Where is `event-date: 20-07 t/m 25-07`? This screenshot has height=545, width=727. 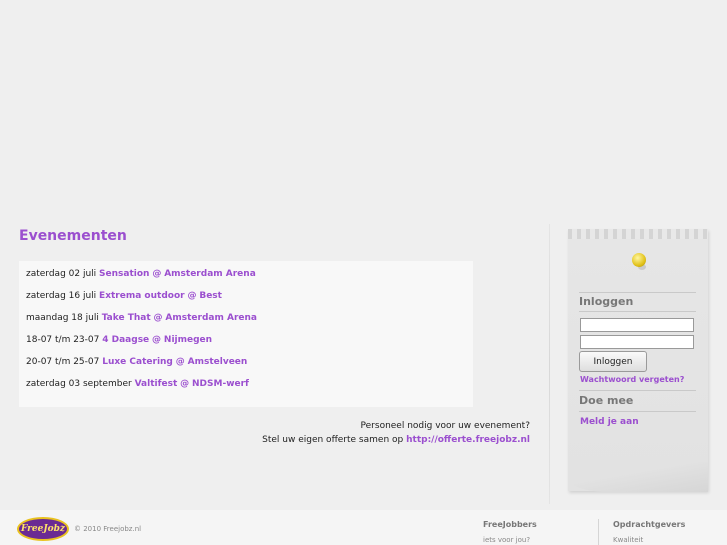 event-date: 20-07 t/m 25-07 is located at coordinates (63, 362).